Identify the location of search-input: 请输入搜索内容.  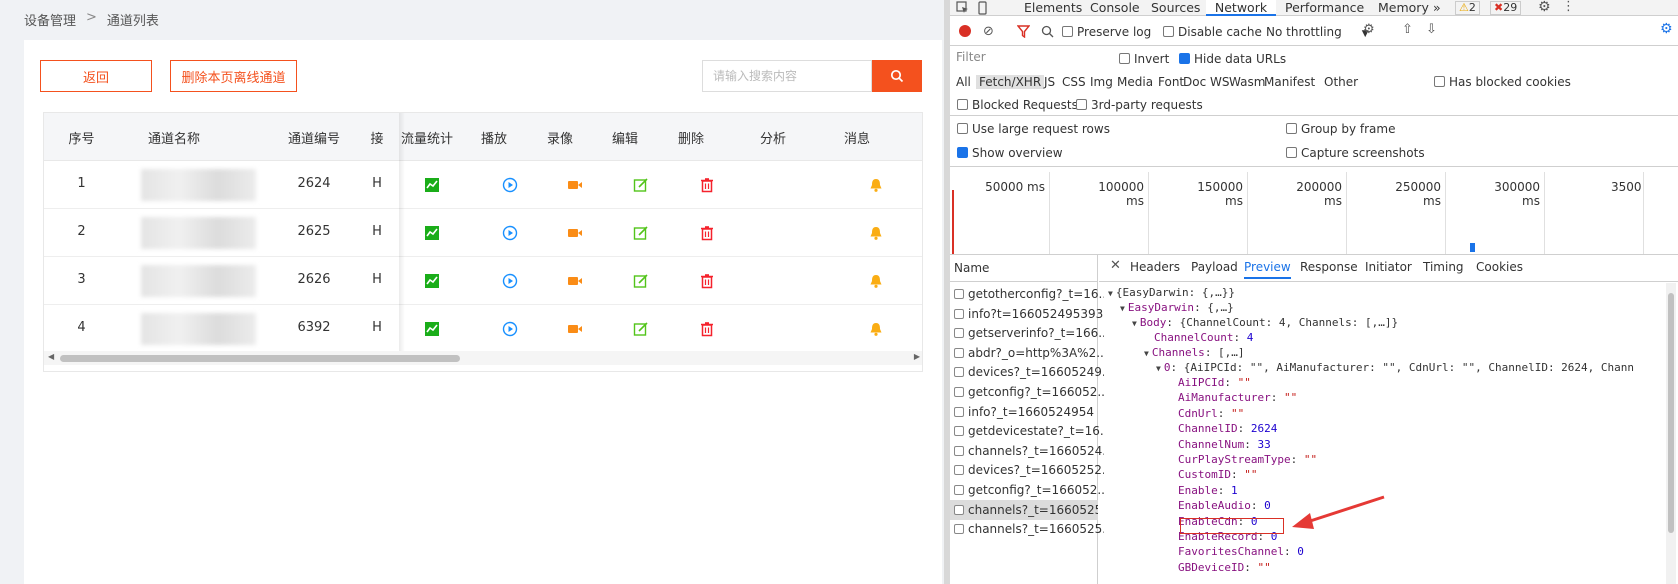
(787, 76).